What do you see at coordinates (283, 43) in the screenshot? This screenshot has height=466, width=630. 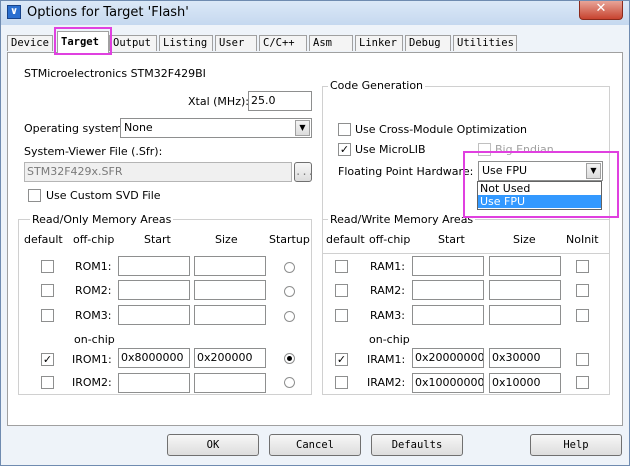 I see `tab-c-cpp: C/C++` at bounding box center [283, 43].